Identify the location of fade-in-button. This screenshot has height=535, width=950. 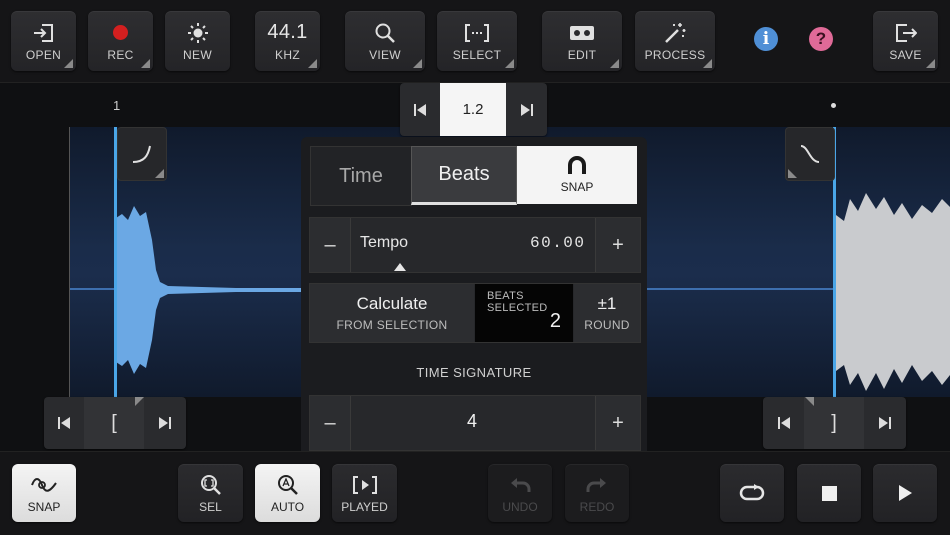
(142, 154).